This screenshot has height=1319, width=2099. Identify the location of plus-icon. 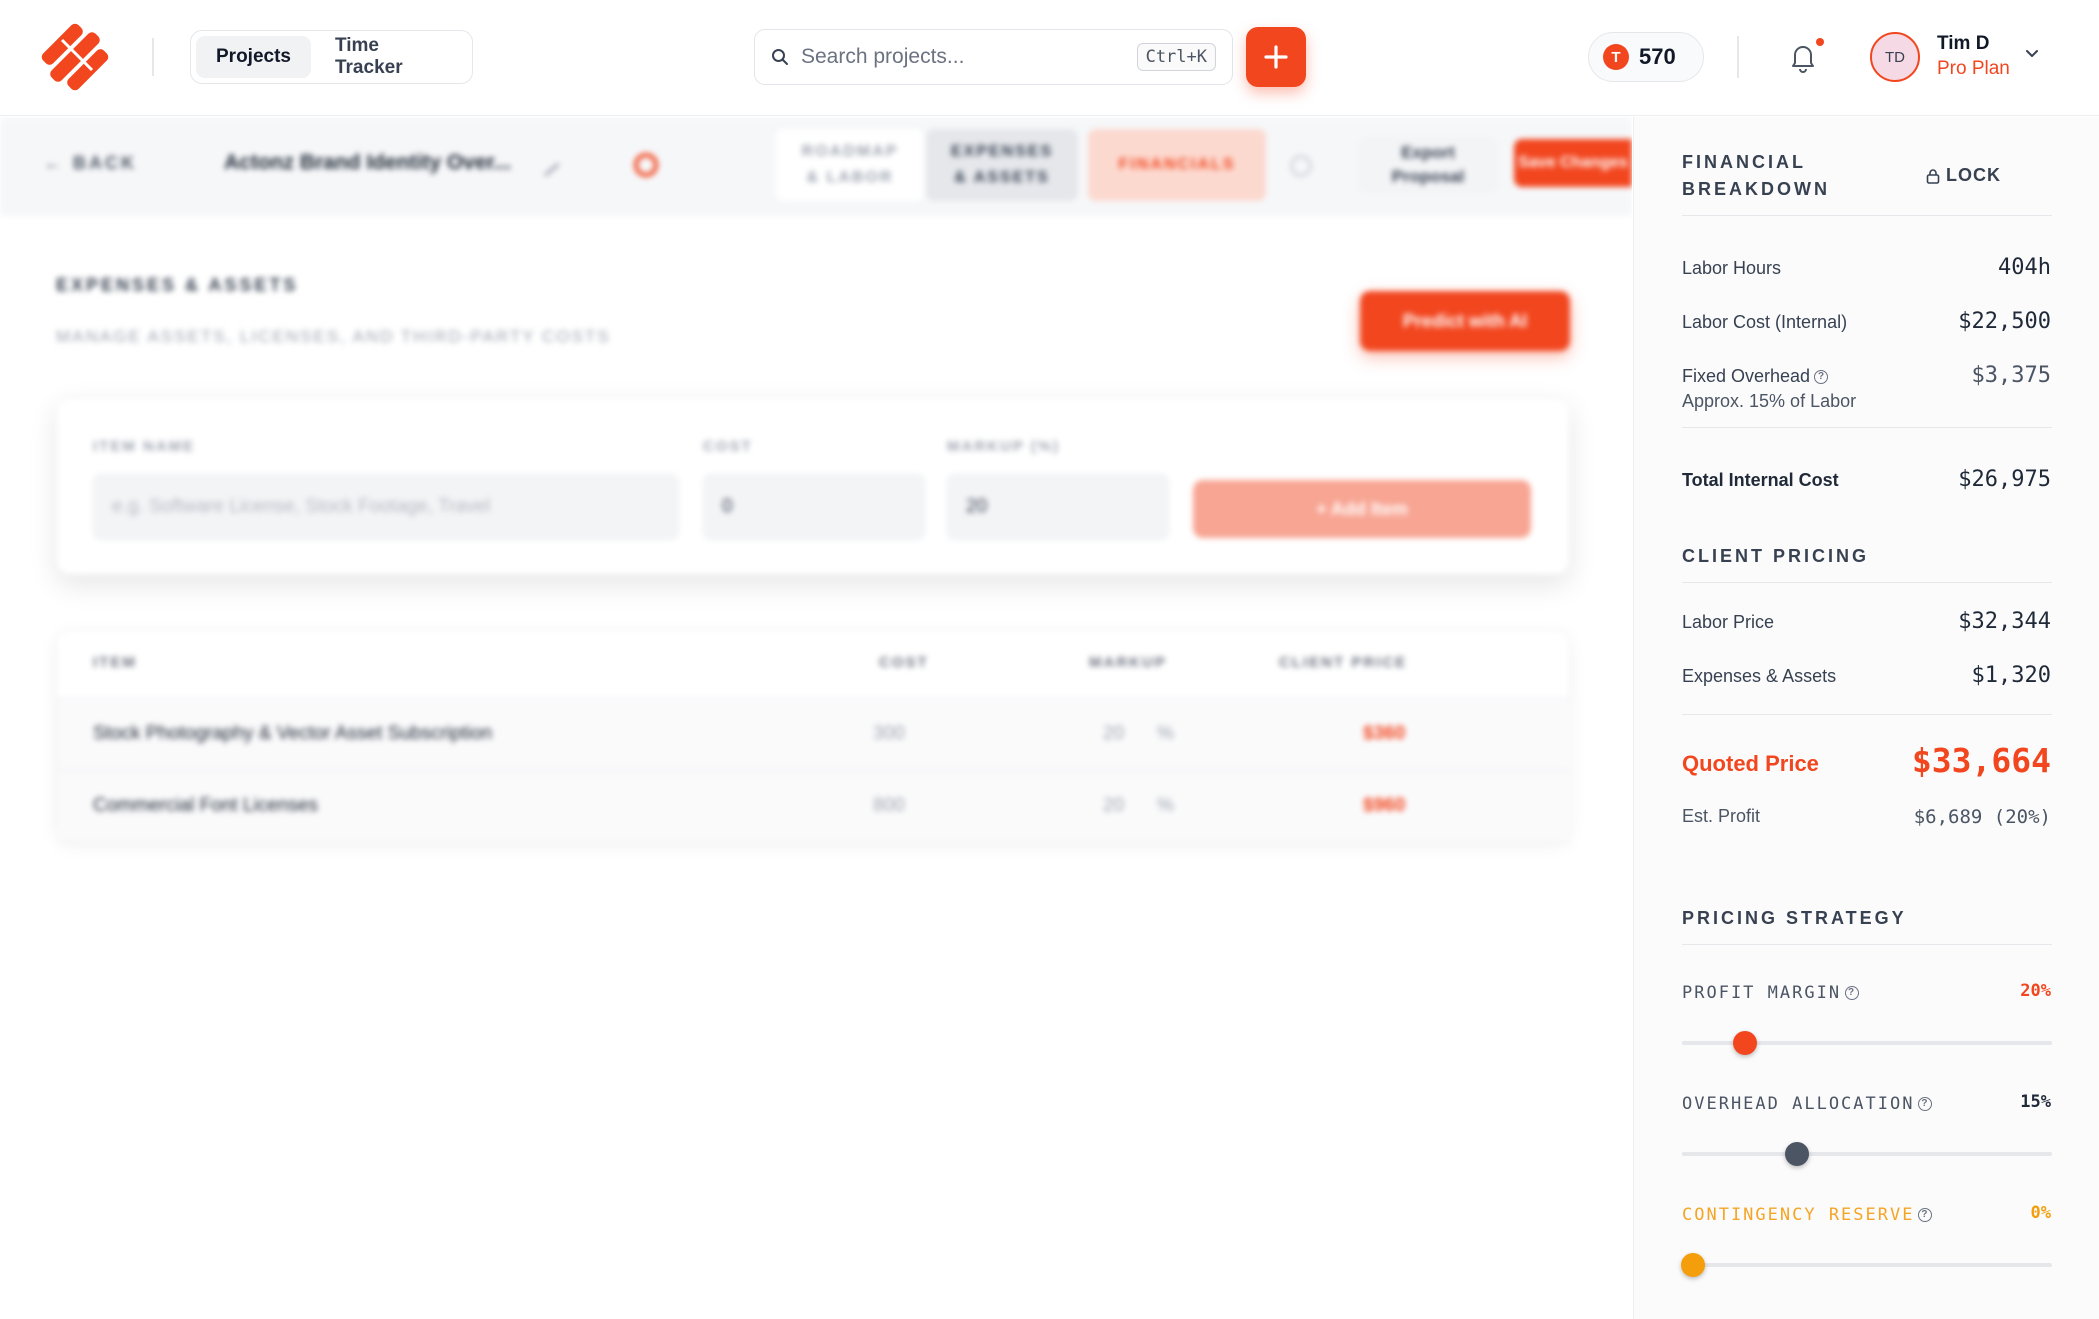
(1276, 57).